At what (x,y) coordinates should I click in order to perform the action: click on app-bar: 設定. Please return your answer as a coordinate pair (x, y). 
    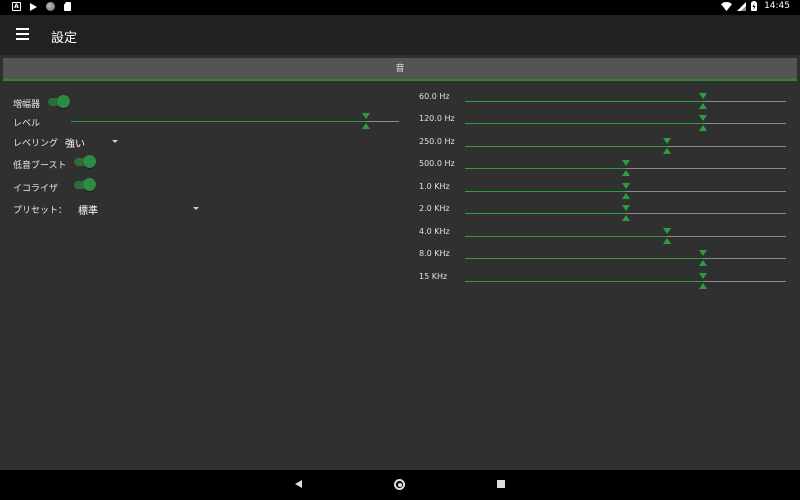
    Looking at the image, I should click on (400, 35).